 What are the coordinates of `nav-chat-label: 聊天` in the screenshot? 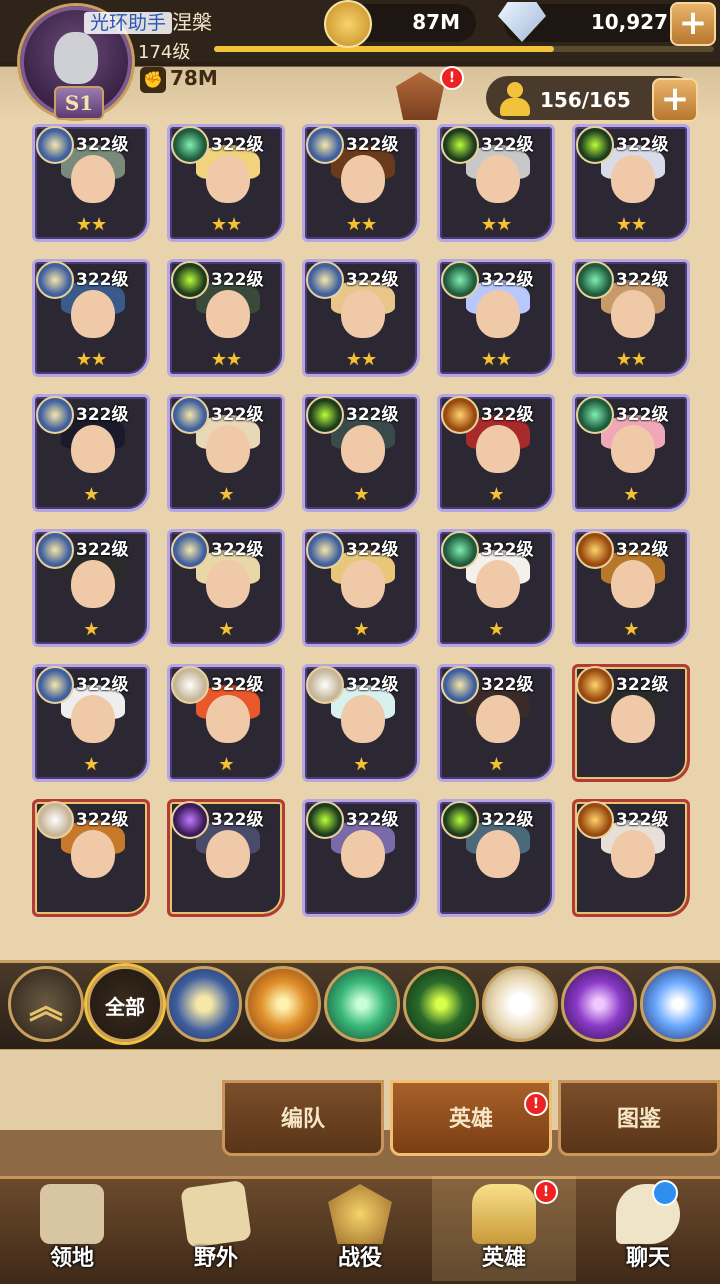 It's located at (647, 1258).